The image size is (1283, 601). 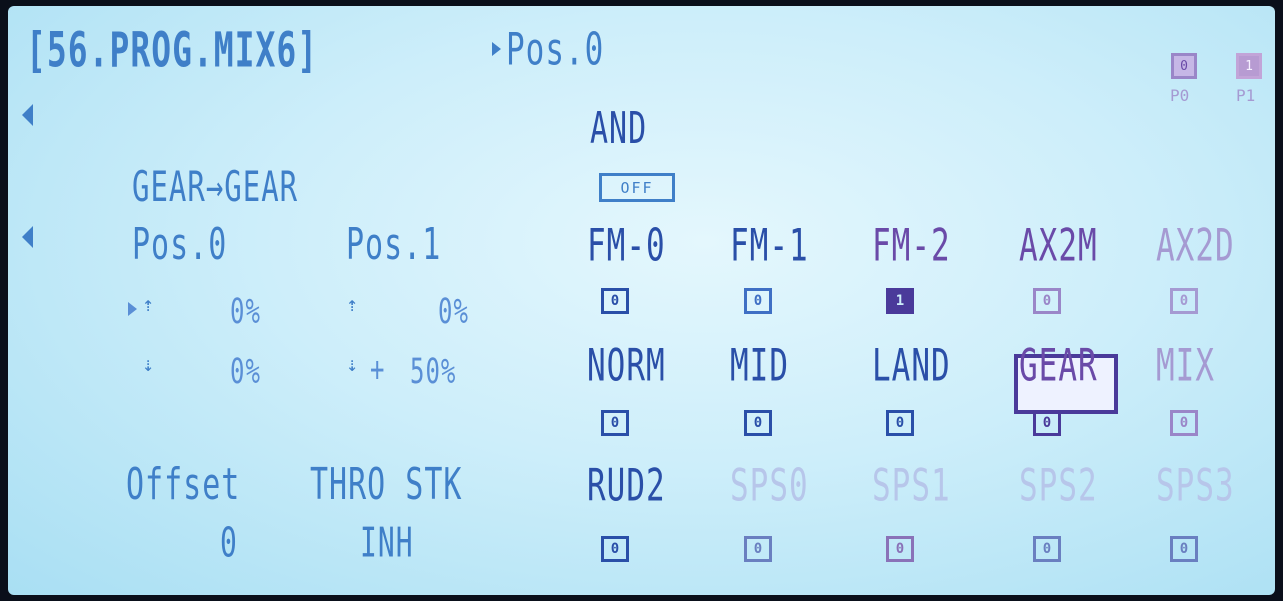 I want to click on thro-stk-label: THRO STK, so click(x=386, y=485).